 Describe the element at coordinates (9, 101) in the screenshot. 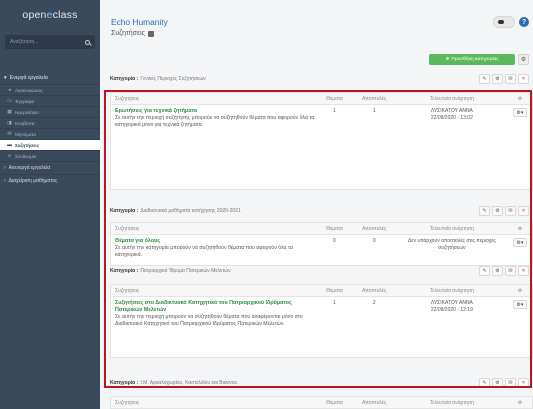

I see `folder-icon: ▭` at that location.